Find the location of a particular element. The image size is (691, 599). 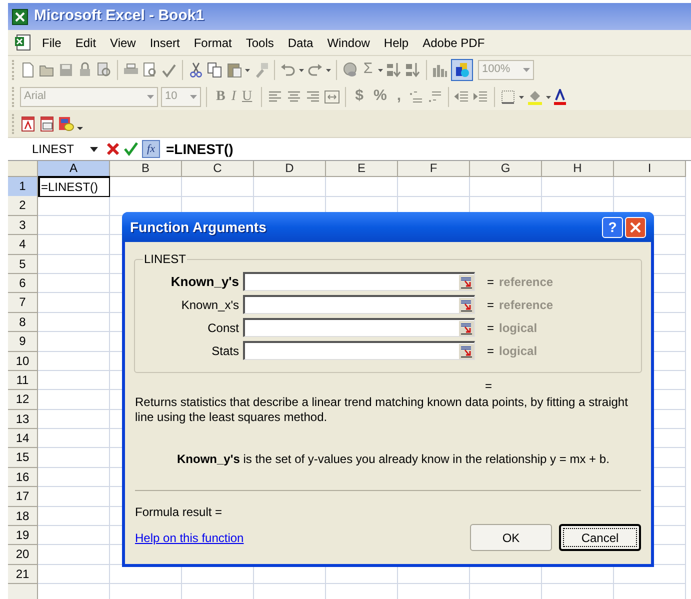

column-header: I is located at coordinates (650, 169).